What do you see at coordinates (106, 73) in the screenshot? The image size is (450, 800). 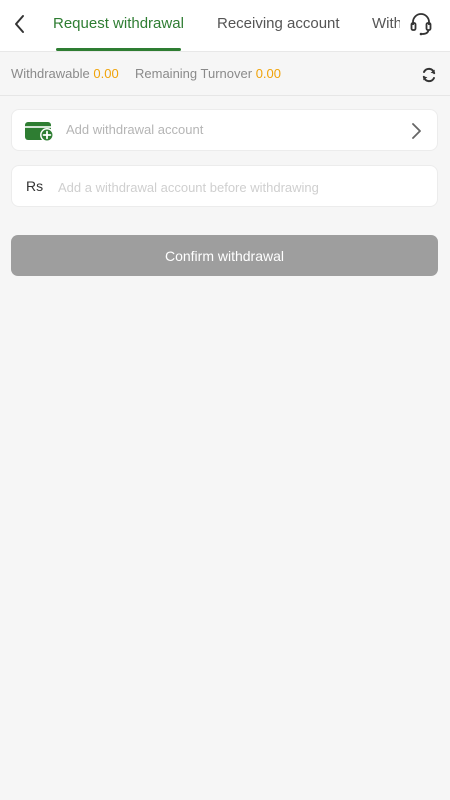 I see `withdrawable-value: 0.00` at bounding box center [106, 73].